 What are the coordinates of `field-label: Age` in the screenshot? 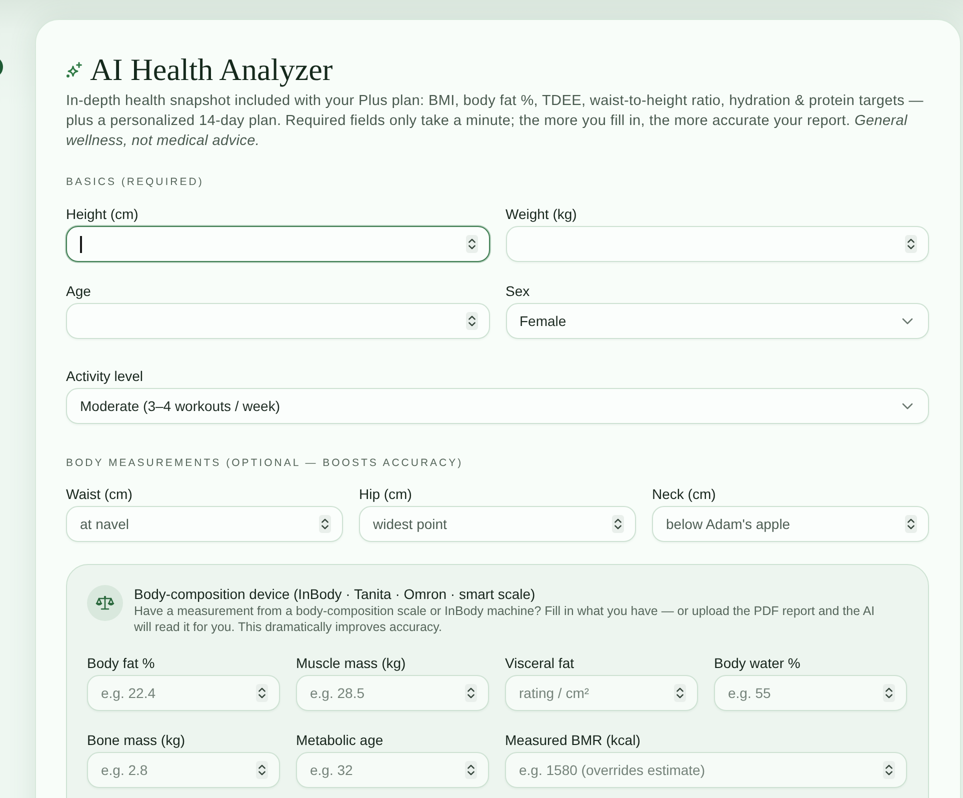 It's located at (79, 291).